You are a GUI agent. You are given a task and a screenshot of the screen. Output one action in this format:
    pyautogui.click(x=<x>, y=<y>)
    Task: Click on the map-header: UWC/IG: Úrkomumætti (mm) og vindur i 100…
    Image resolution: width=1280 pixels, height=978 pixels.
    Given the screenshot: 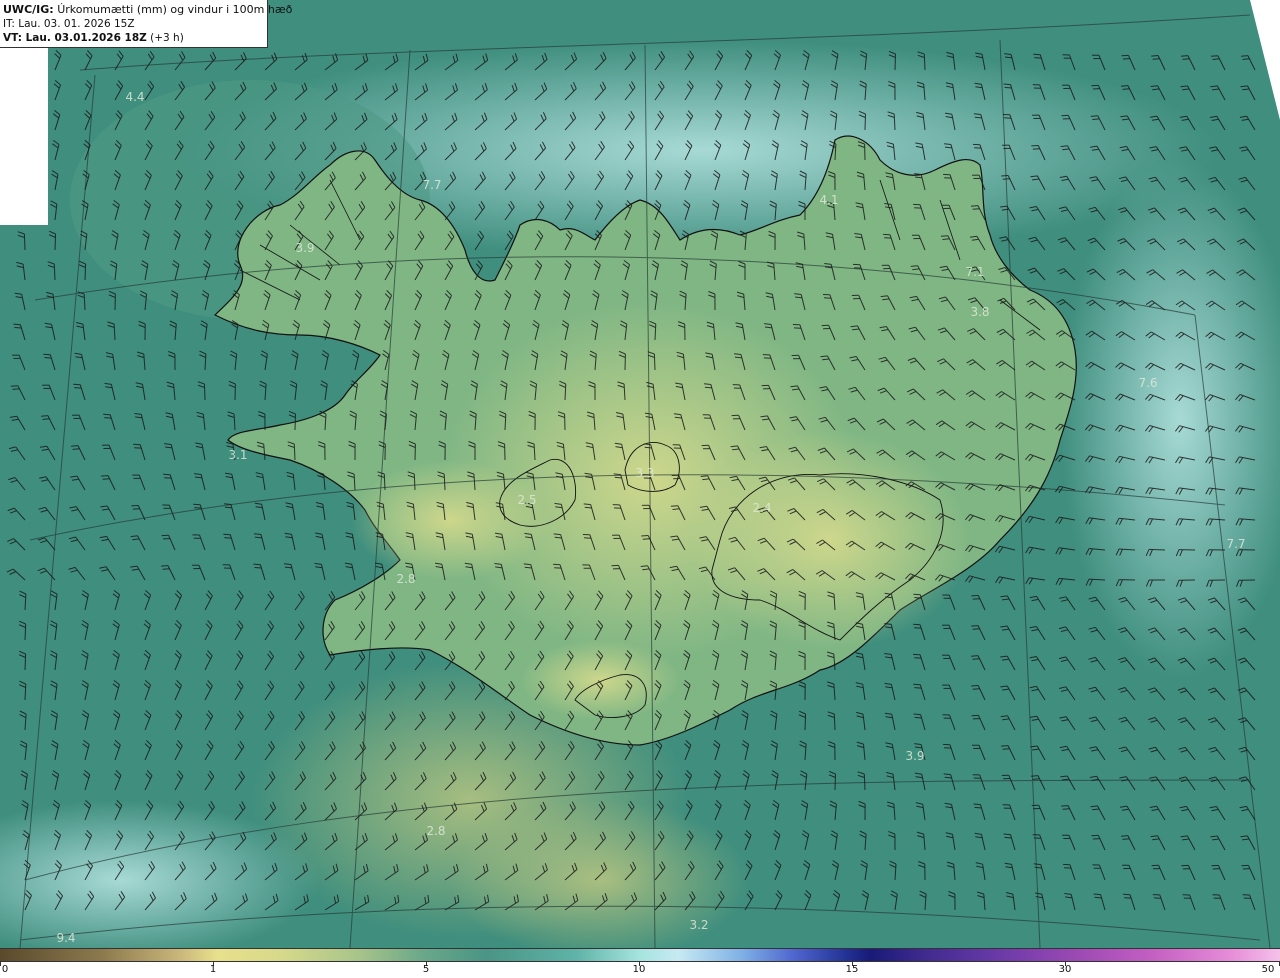 What is the action you would take?
    pyautogui.click(x=146, y=24)
    